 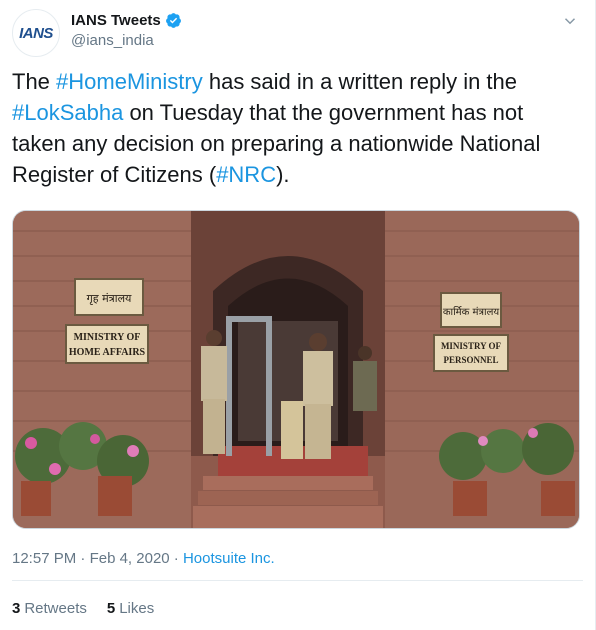 I want to click on tweet-date: Feb 4, 2020, so click(x=130, y=558).